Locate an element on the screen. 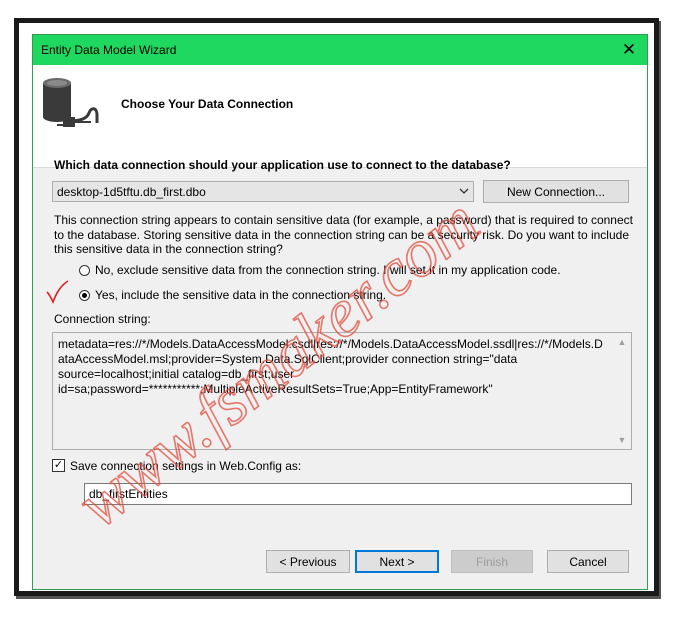 The height and width of the screenshot is (624, 683). chevron-down-icon is located at coordinates (464, 191).